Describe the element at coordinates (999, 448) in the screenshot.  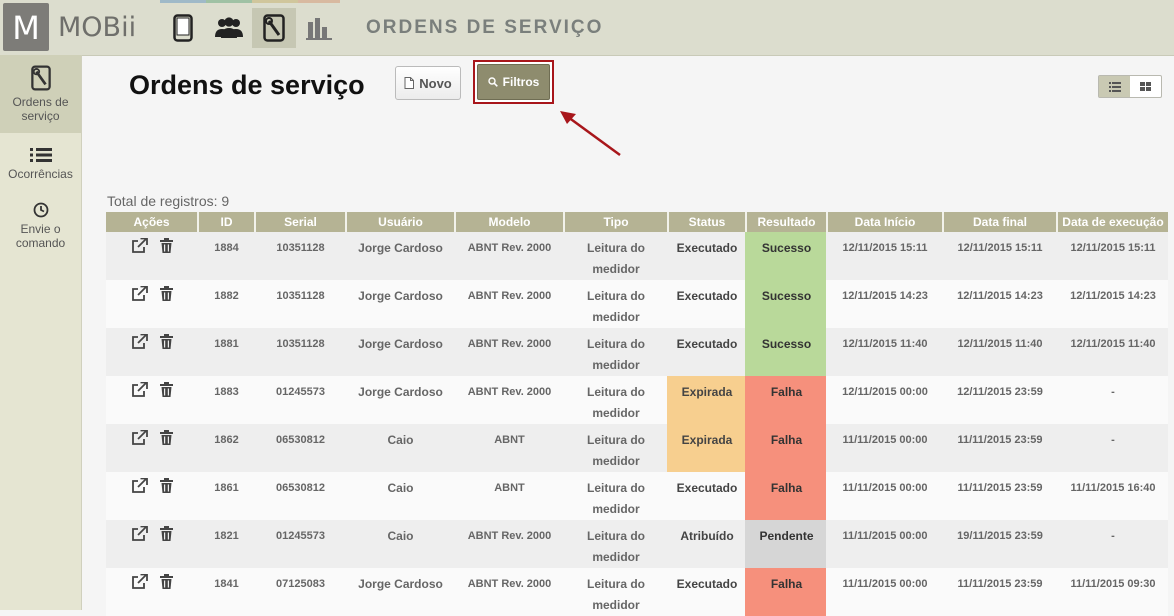
I see `cell-end-date: 11/11/2015 23:59` at that location.